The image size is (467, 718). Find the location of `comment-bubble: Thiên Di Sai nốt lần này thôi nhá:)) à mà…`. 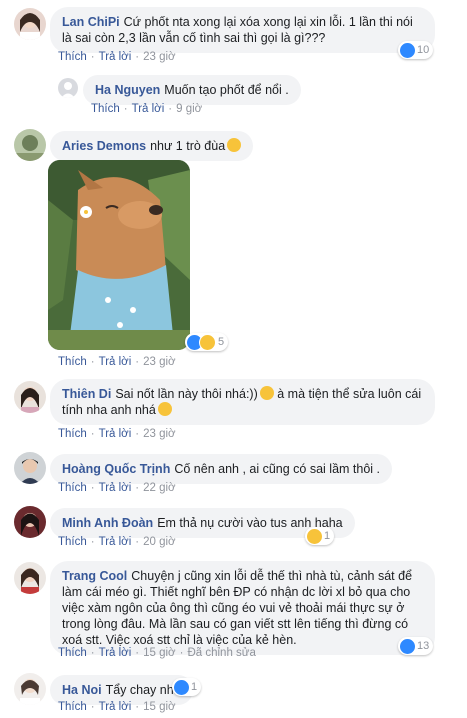

comment-bubble: Thiên Di Sai nốt lần này thôi nhá:)) à mà… is located at coordinates (242, 402).